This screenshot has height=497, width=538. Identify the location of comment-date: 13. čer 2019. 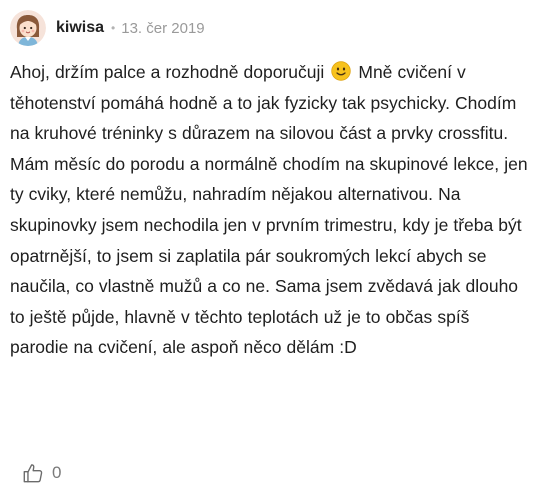
(163, 28).